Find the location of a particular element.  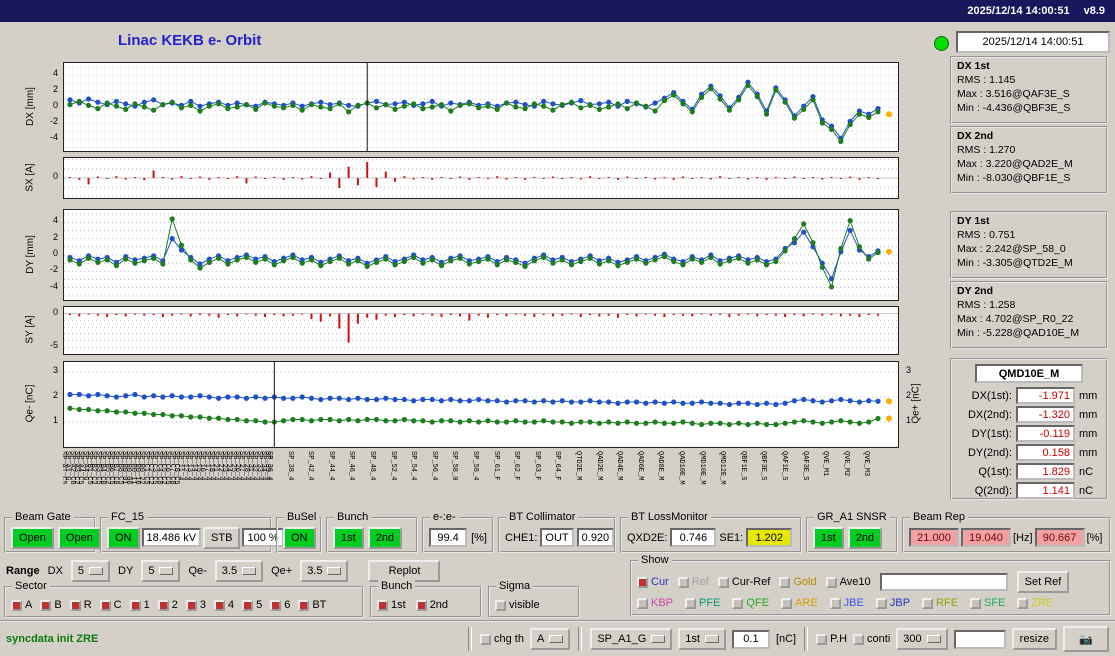

bt-collimator-group: BT Collimator CHE1: OUT 0.920 is located at coordinates (557, 532).